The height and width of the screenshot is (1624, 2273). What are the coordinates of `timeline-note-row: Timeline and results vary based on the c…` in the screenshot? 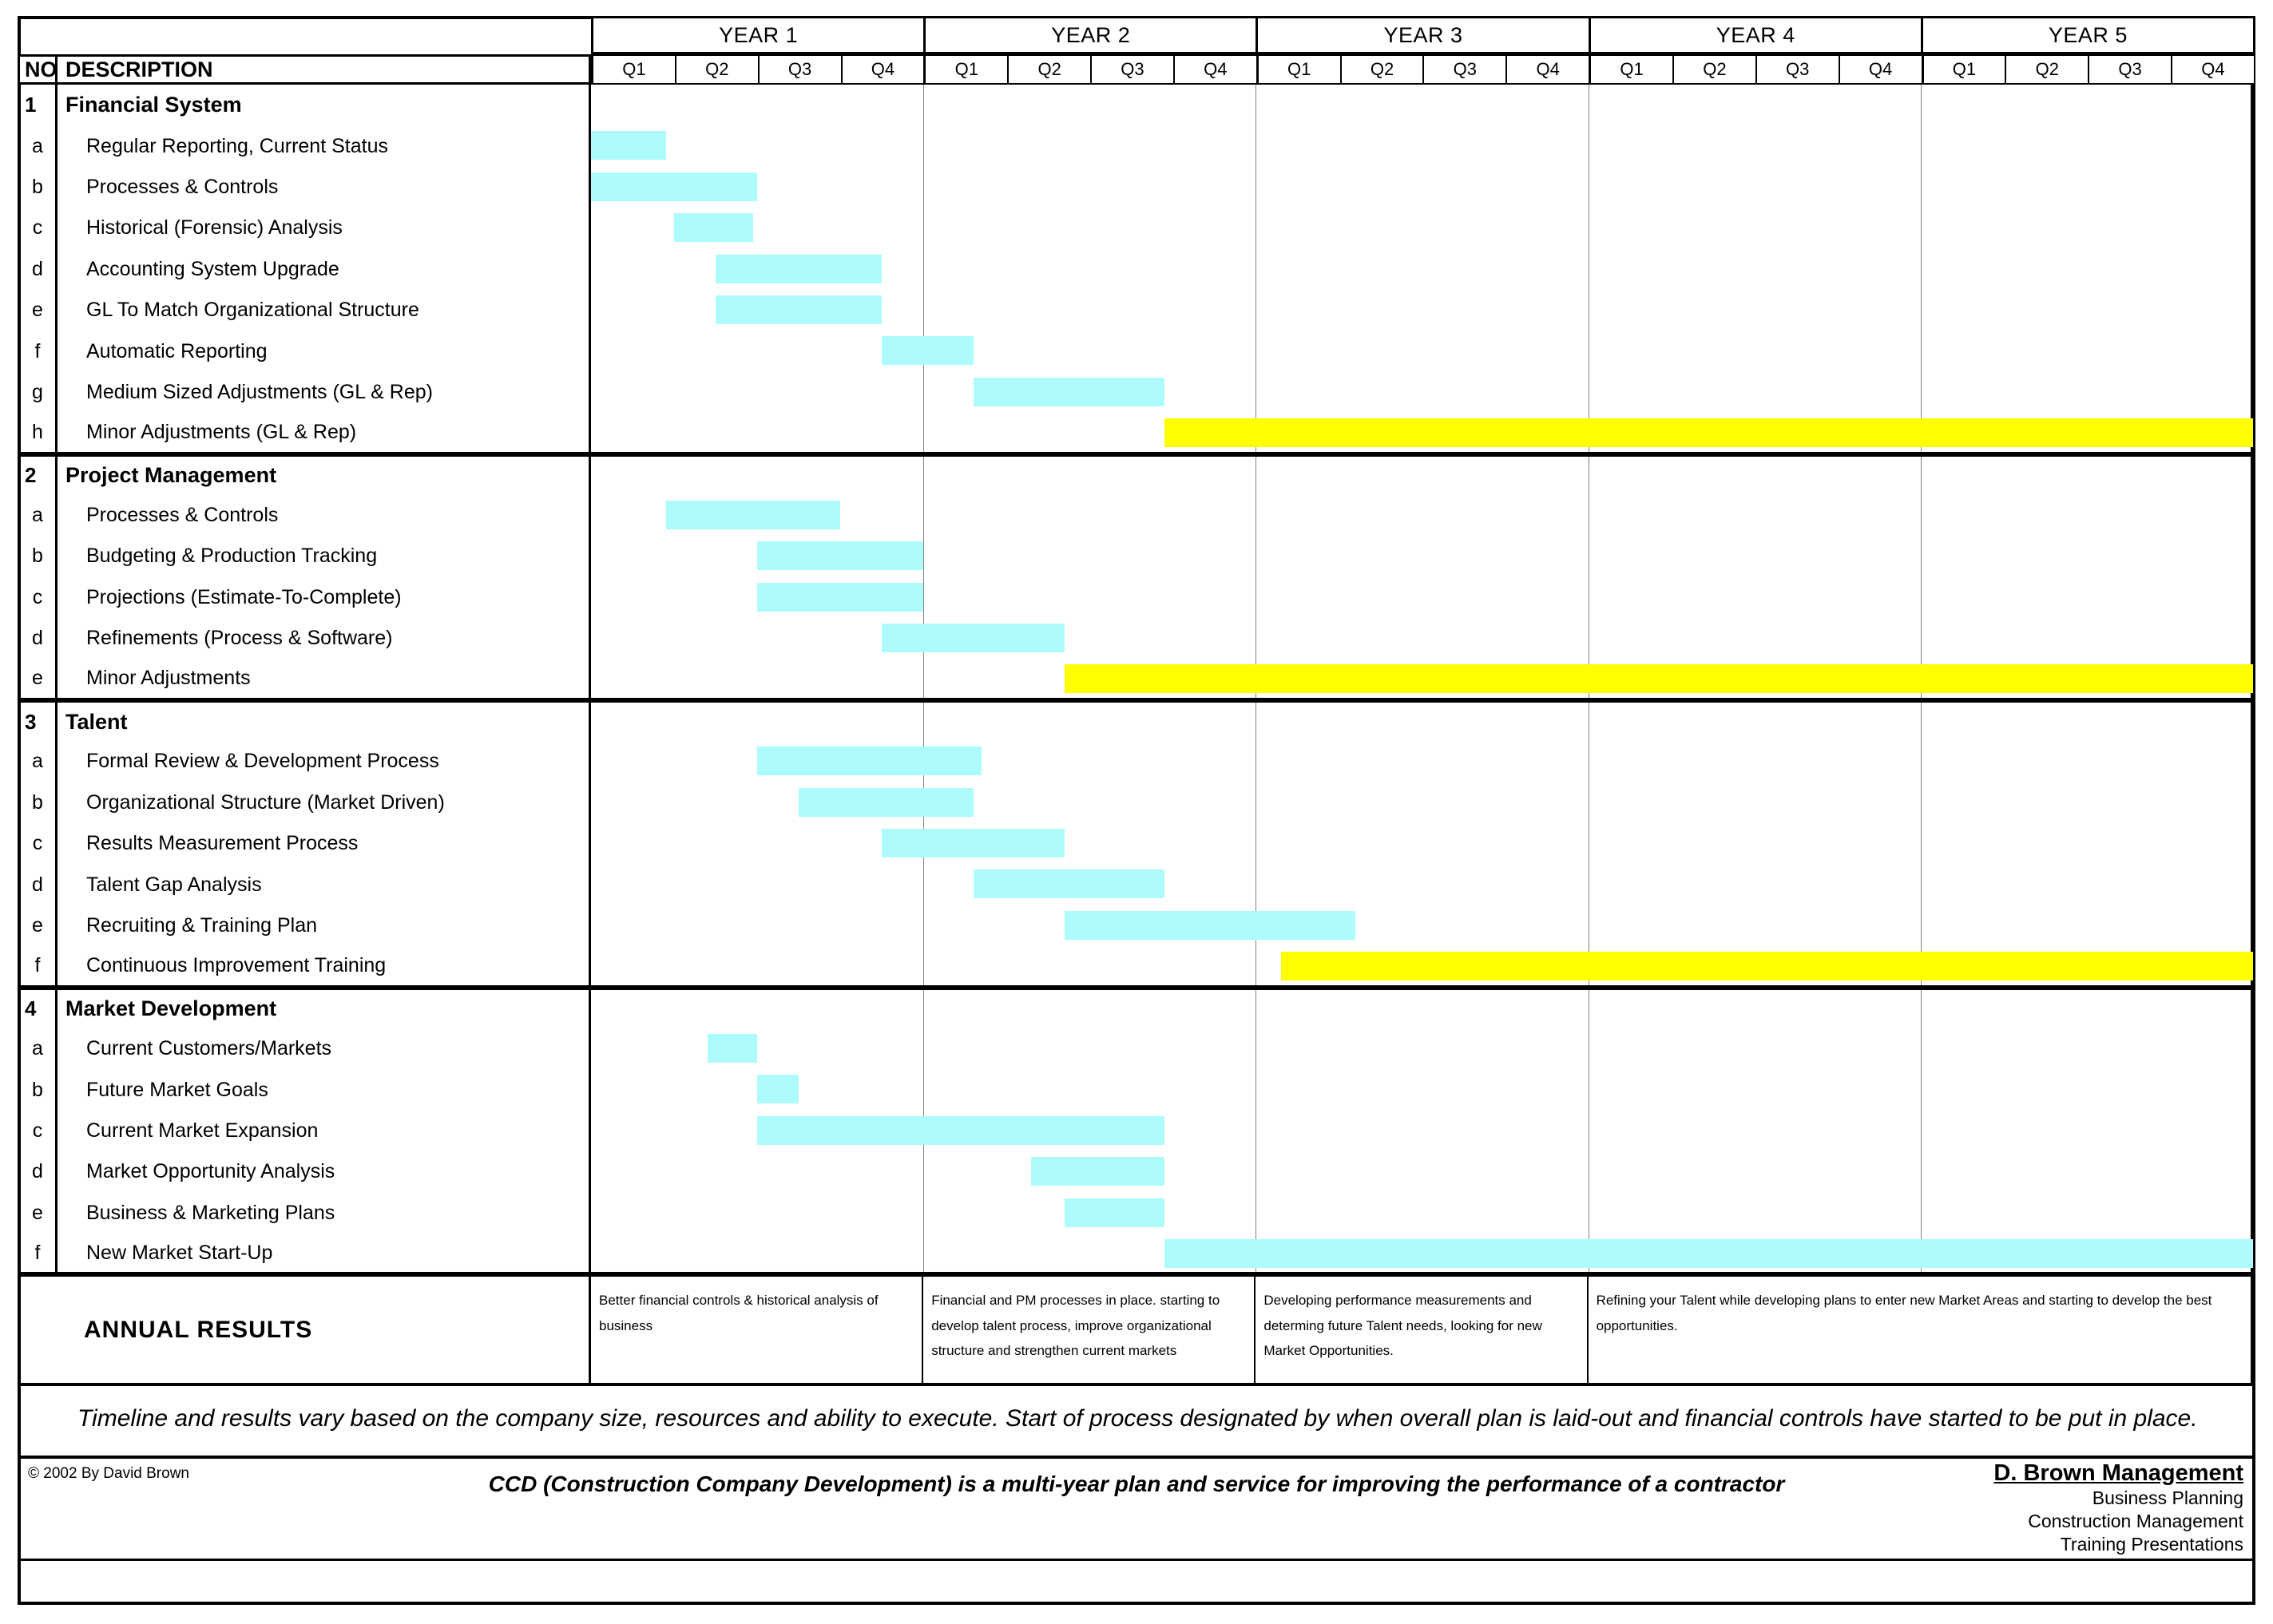 It's located at (1136, 1422).